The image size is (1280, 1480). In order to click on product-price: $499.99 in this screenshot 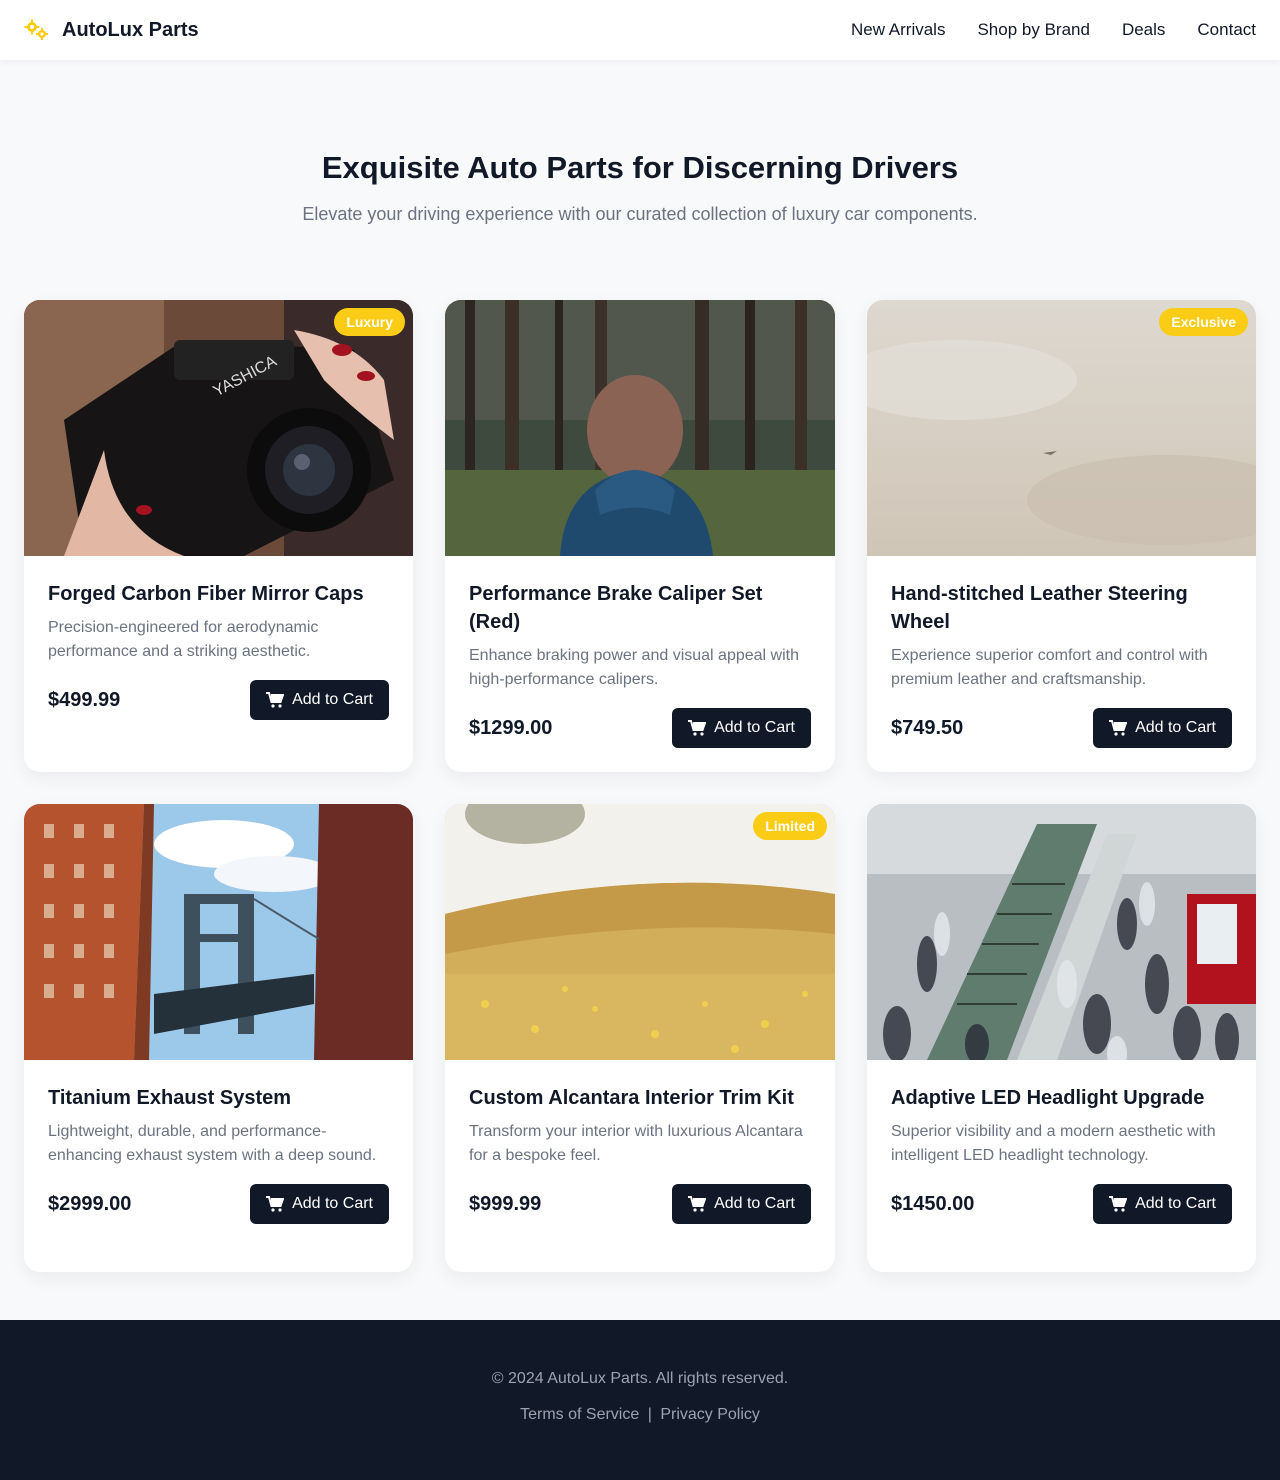, I will do `click(84, 699)`.